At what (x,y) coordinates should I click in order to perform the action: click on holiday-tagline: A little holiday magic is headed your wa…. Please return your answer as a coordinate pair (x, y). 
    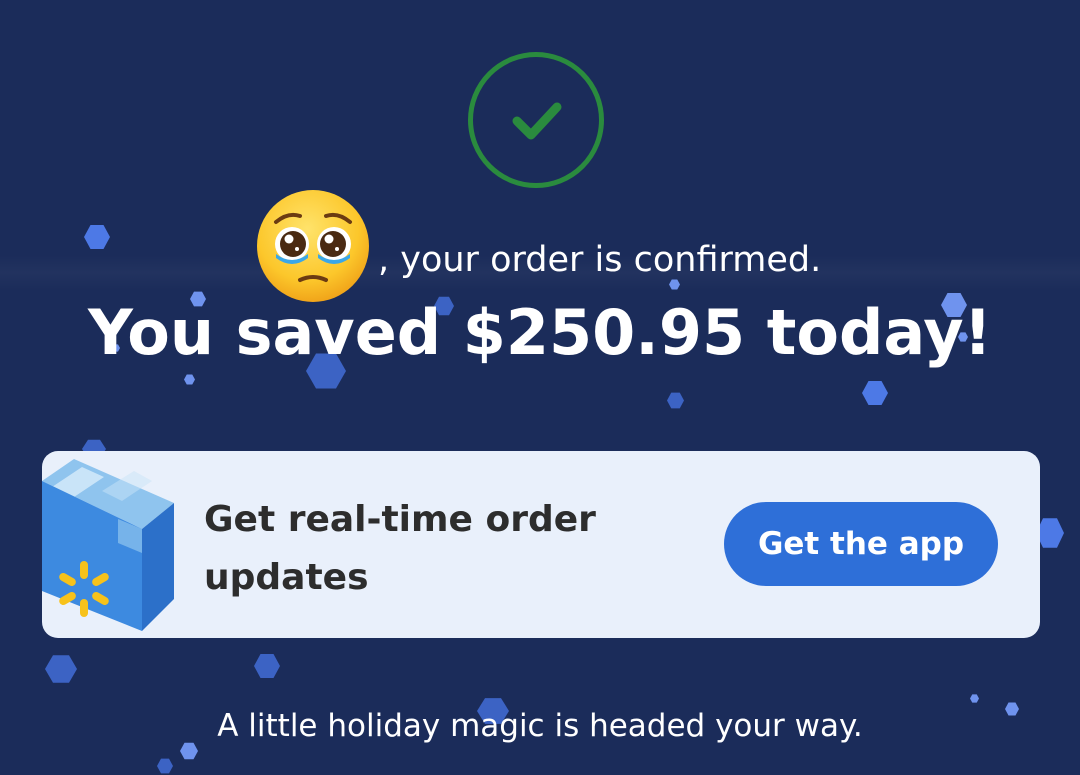
    Looking at the image, I should click on (540, 726).